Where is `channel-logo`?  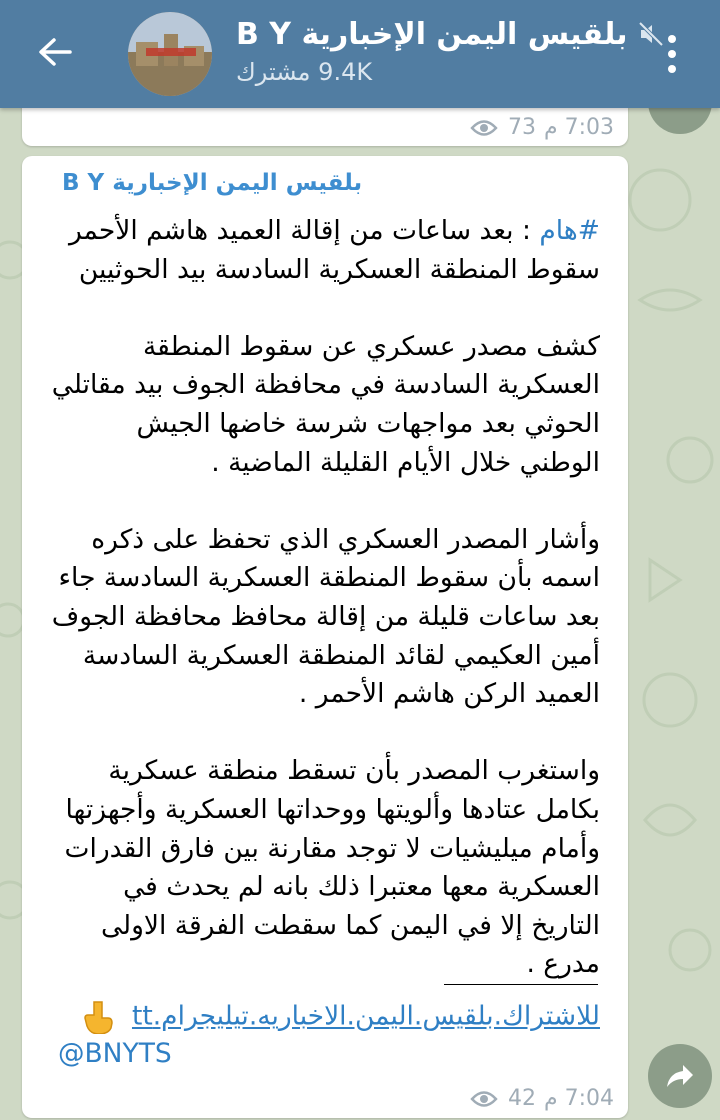
channel-logo is located at coordinates (170, 54).